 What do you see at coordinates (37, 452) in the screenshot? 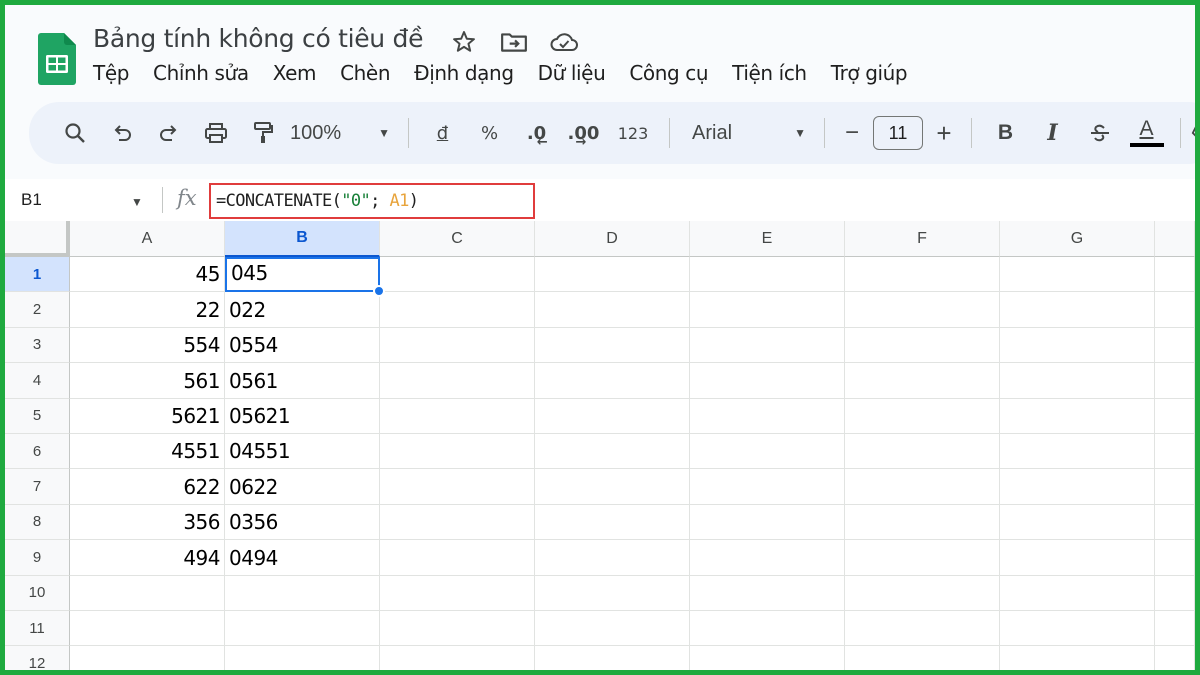
I see `row-header-6: 6` at bounding box center [37, 452].